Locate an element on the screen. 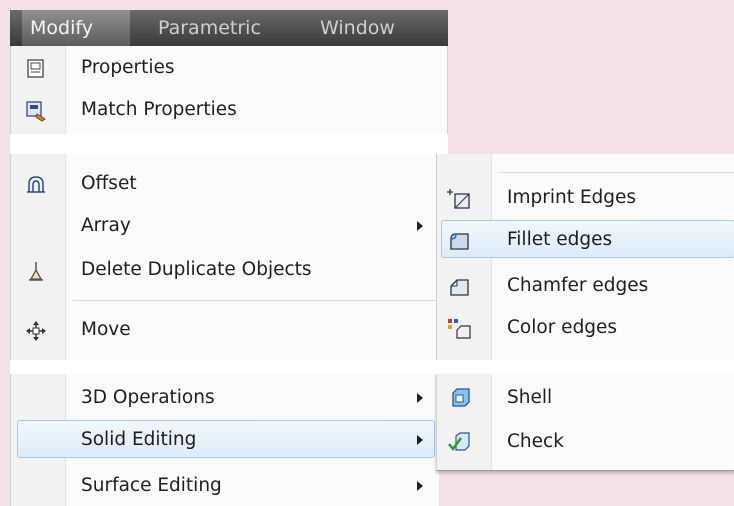 This screenshot has width=734, height=506. menu-item-label: Shell is located at coordinates (530, 397).